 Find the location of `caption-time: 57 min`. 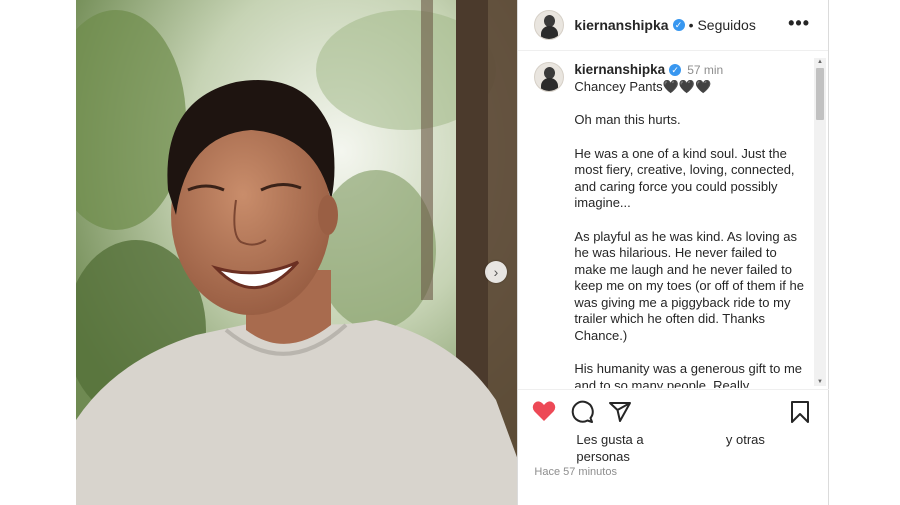

caption-time: 57 min is located at coordinates (705, 70).